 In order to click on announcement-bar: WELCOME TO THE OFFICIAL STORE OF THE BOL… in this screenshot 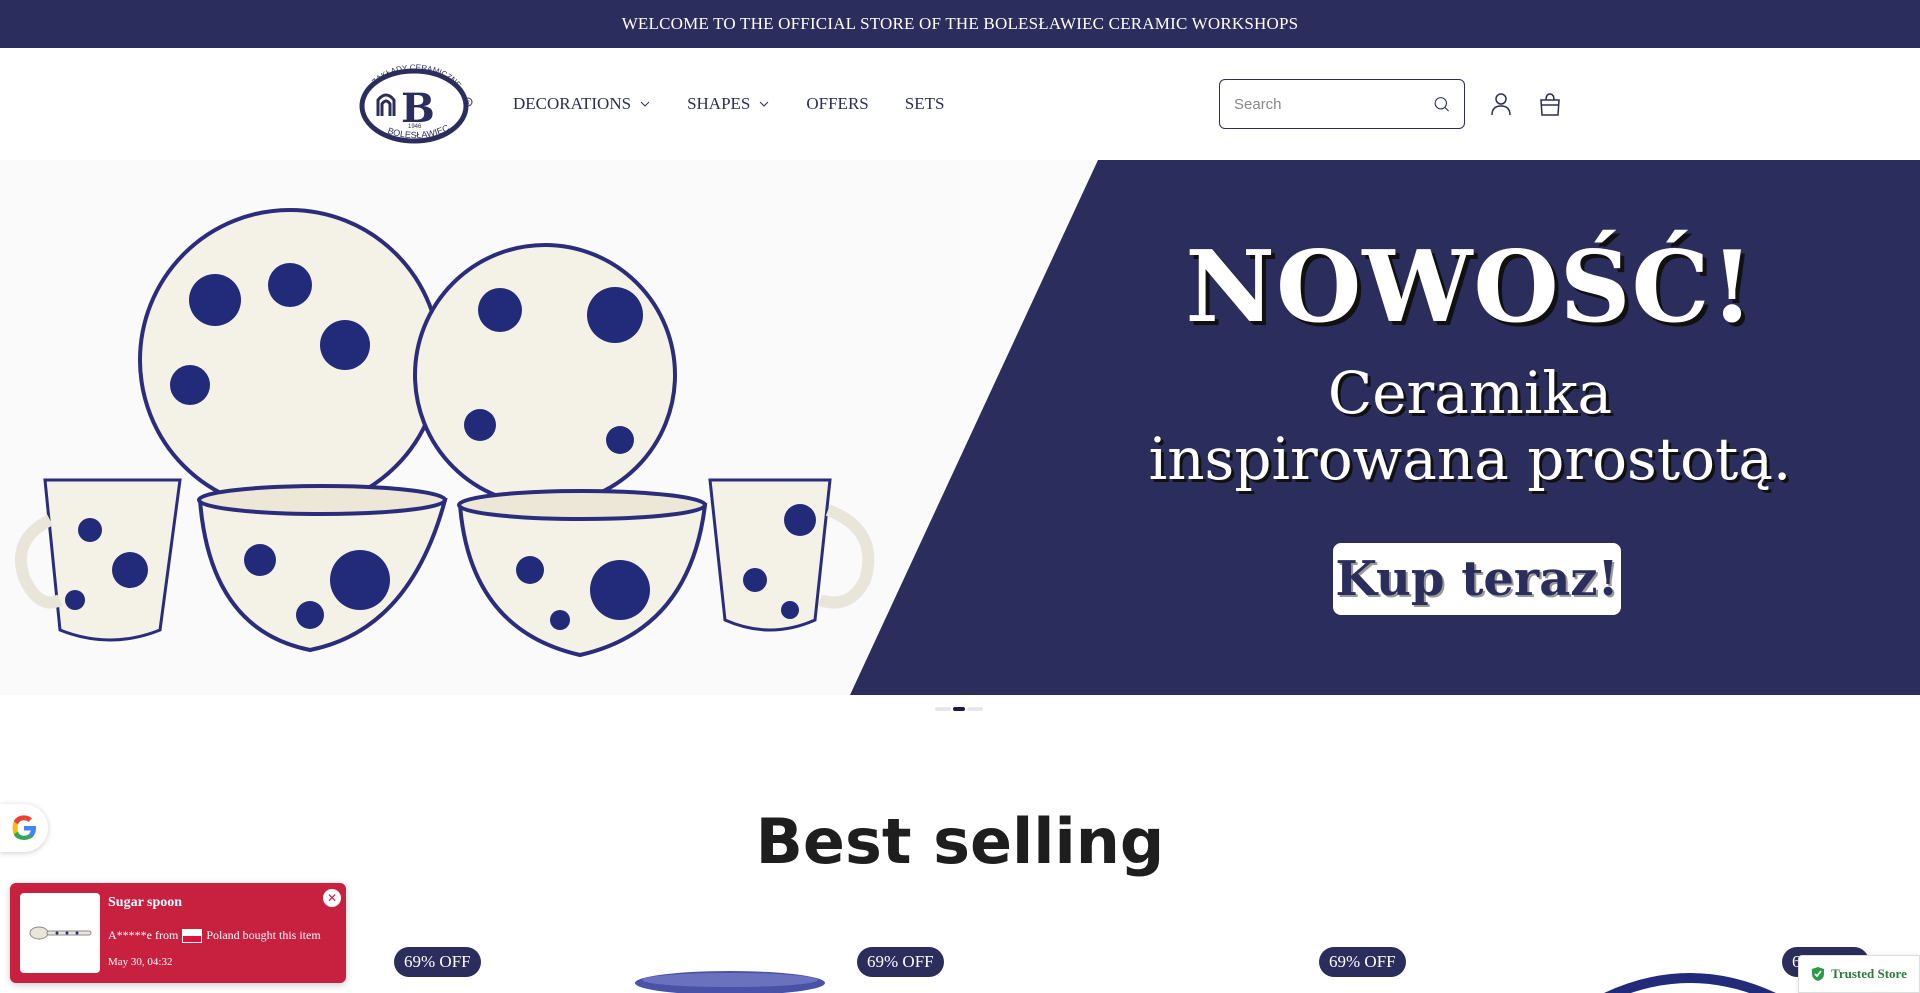, I will do `click(960, 24)`.